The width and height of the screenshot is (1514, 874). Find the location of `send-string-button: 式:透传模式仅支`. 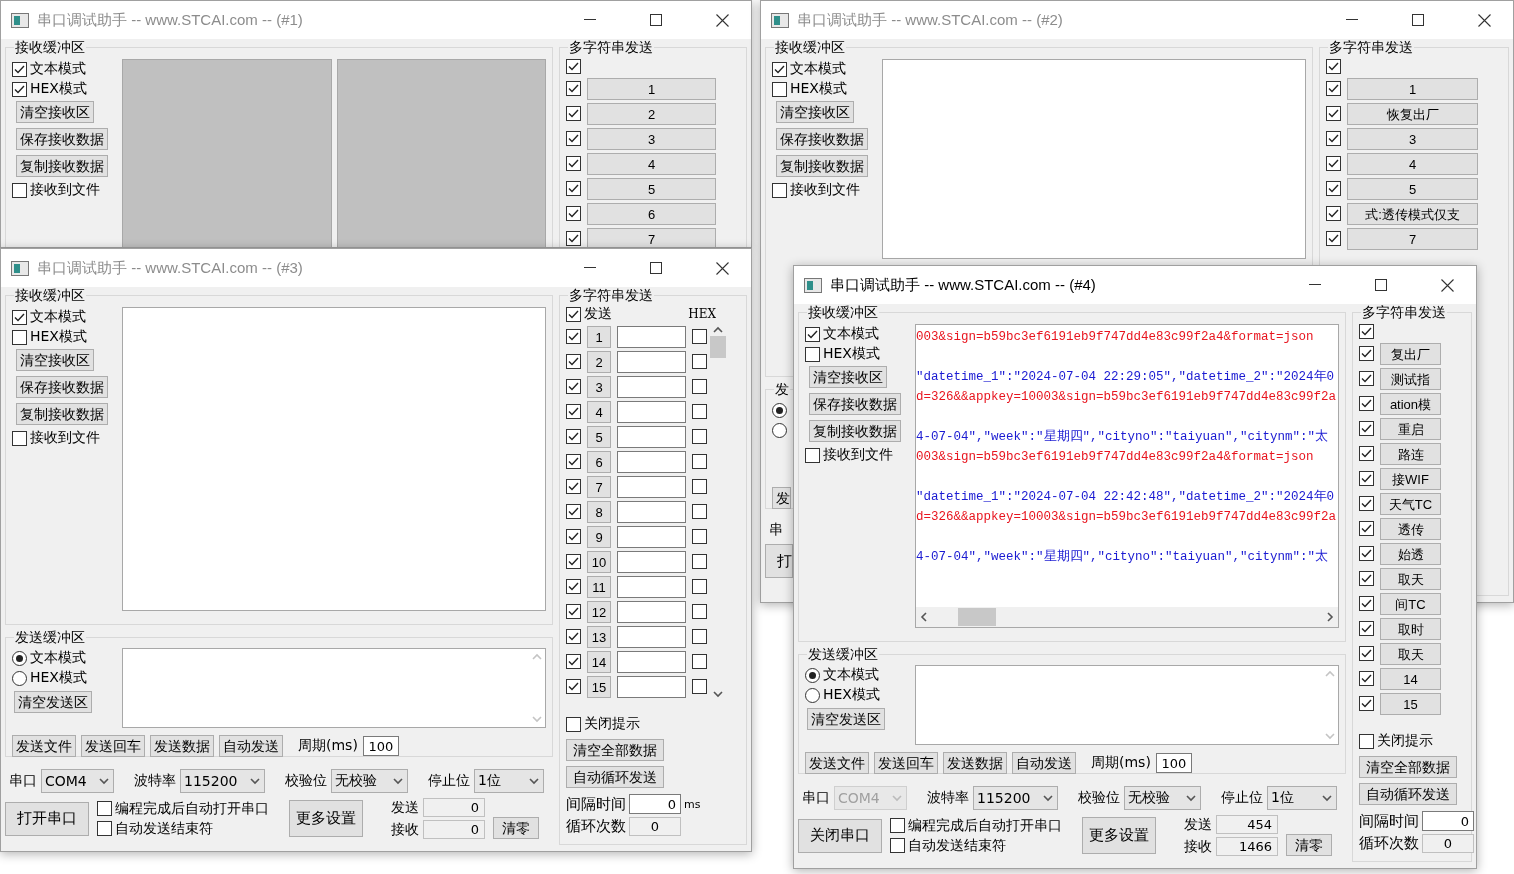

send-string-button: 式:透传模式仅支 is located at coordinates (1412, 214).